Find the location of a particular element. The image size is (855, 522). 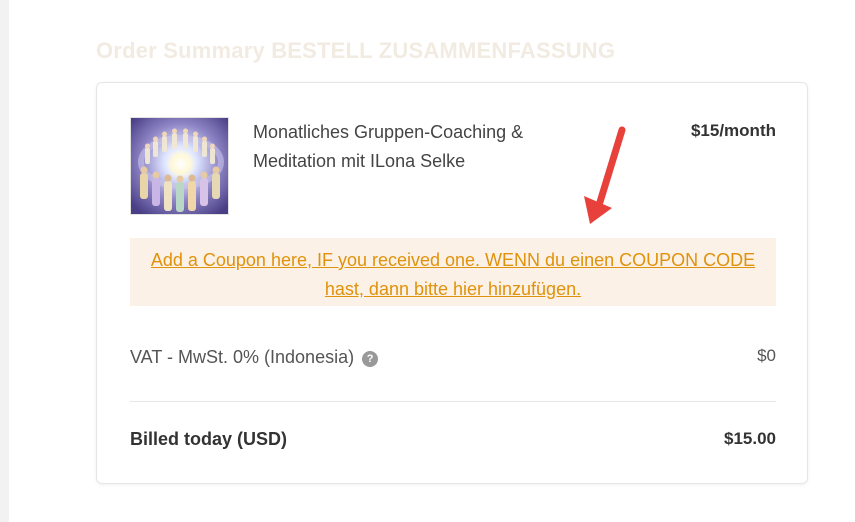

product-image is located at coordinates (179, 166).